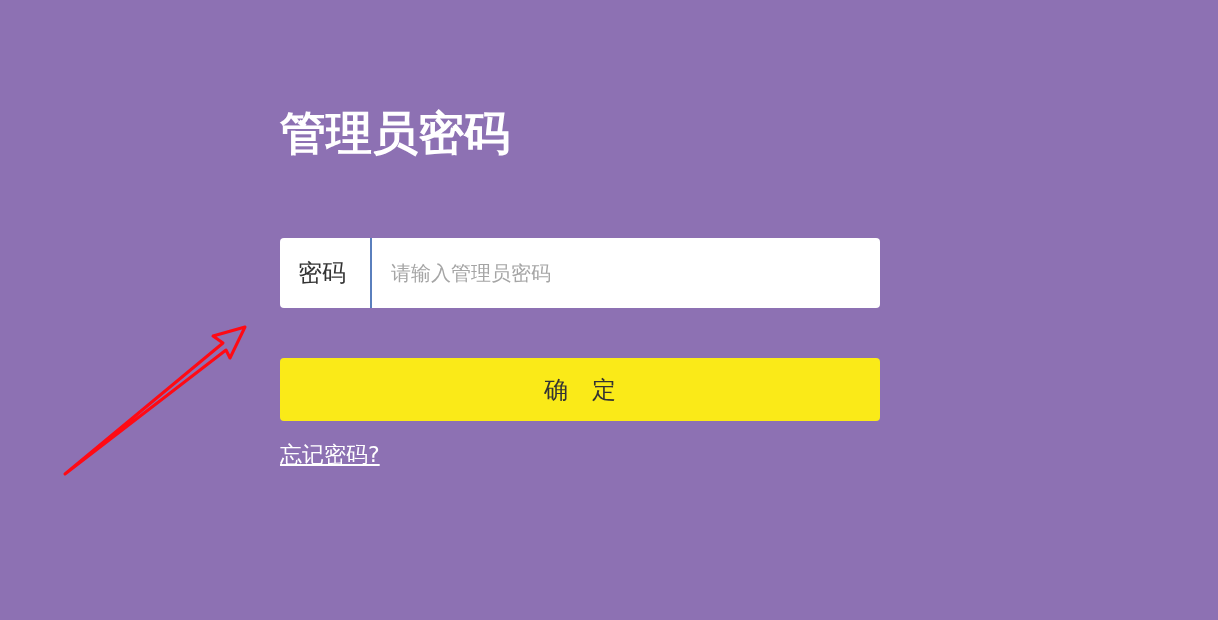 The width and height of the screenshot is (1218, 620). What do you see at coordinates (580, 389) in the screenshot?
I see `confirm-button: 确 定` at bounding box center [580, 389].